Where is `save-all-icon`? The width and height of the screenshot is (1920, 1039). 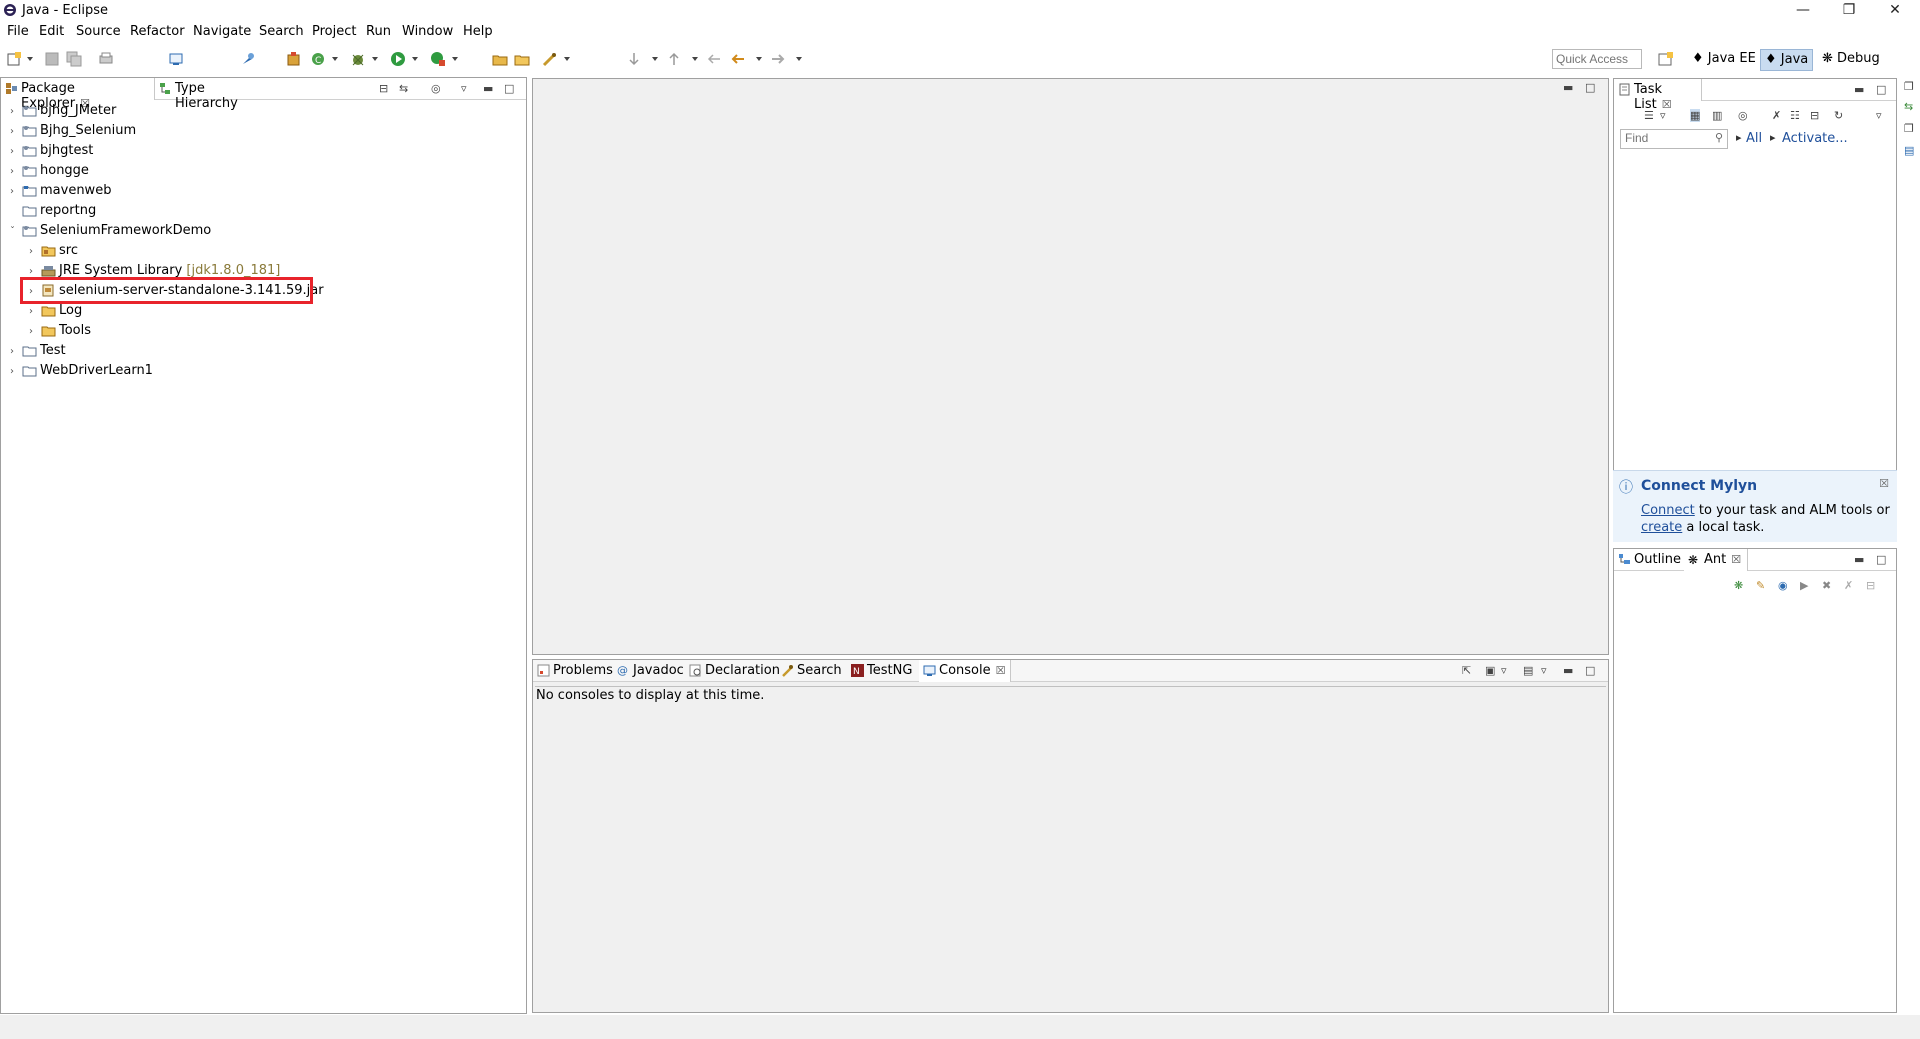 save-all-icon is located at coordinates (74, 59).